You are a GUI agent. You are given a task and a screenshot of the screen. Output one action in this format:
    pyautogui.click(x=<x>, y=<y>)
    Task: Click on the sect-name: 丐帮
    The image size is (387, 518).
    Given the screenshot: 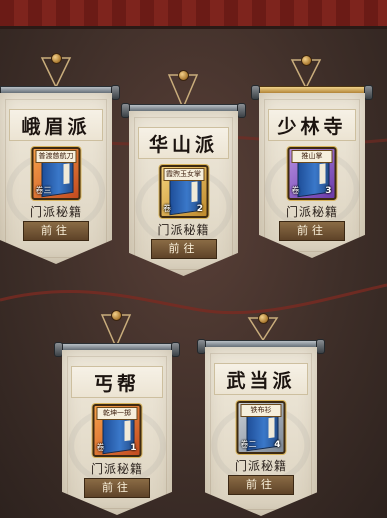 What is the action you would take?
    pyautogui.click(x=117, y=382)
    